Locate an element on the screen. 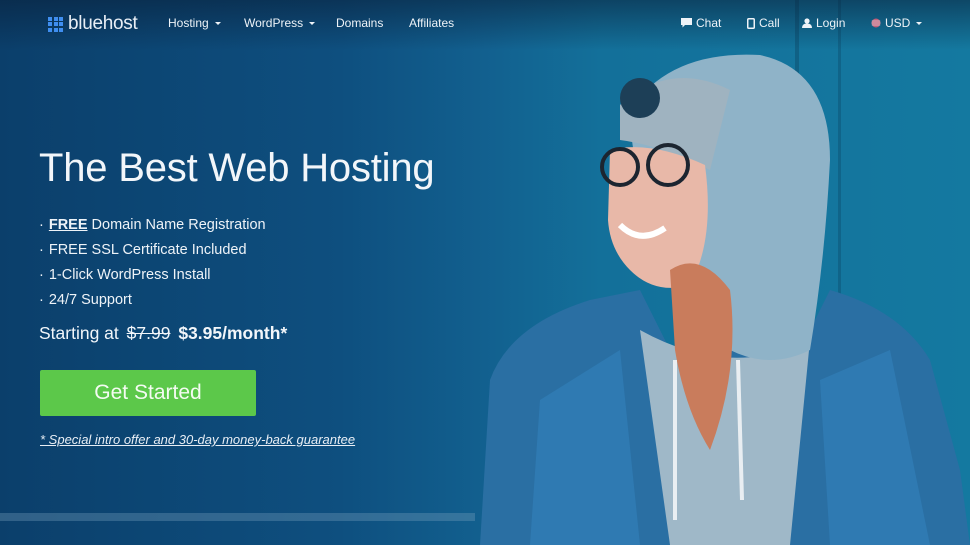 The height and width of the screenshot is (545, 970). pricing-line: Starting at $7.99 $3.95/month* is located at coordinates (163, 333).